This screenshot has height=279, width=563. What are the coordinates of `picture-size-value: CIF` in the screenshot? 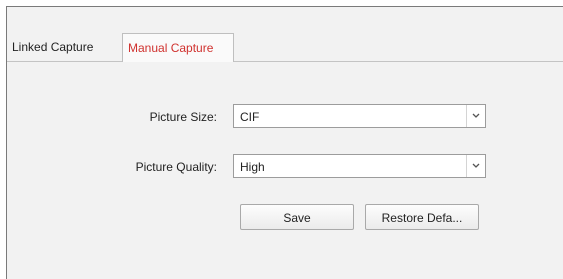 It's located at (250, 117).